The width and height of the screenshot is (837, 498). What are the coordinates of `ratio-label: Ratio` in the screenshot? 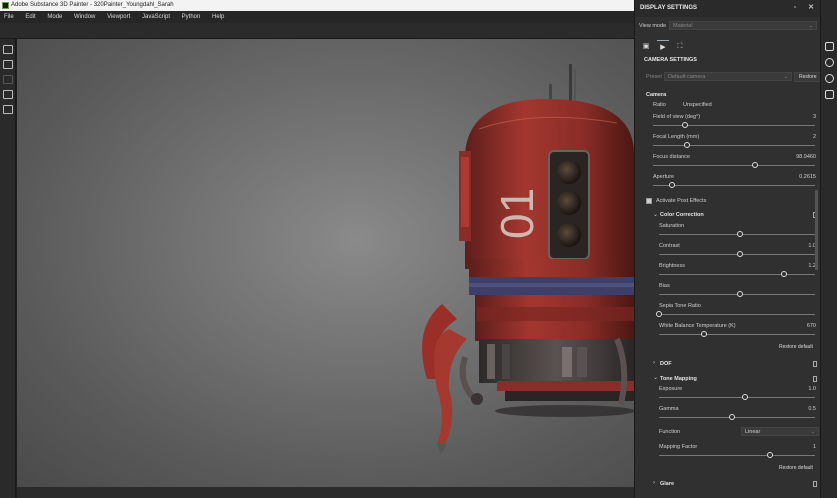 It's located at (659, 105).